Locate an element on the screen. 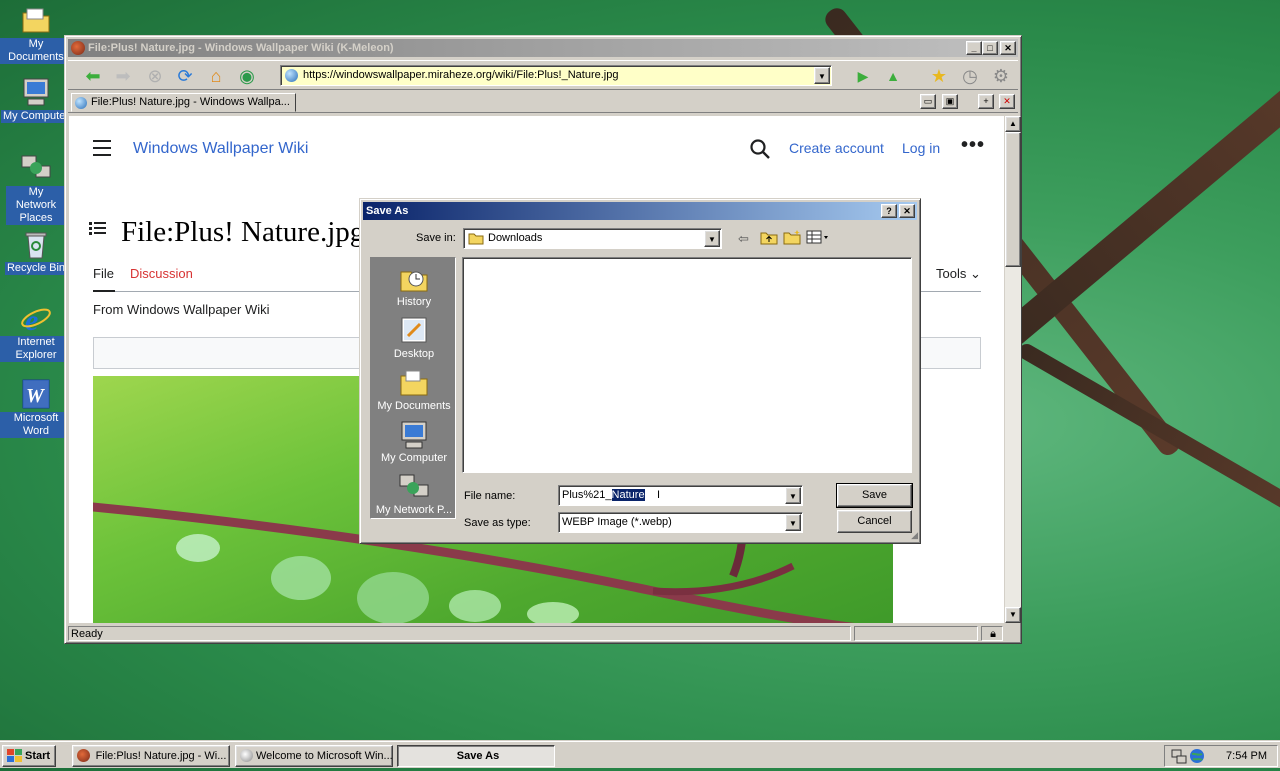 Image resolution: width=1280 pixels, height=771 pixels. start-label: Start is located at coordinates (38, 756).